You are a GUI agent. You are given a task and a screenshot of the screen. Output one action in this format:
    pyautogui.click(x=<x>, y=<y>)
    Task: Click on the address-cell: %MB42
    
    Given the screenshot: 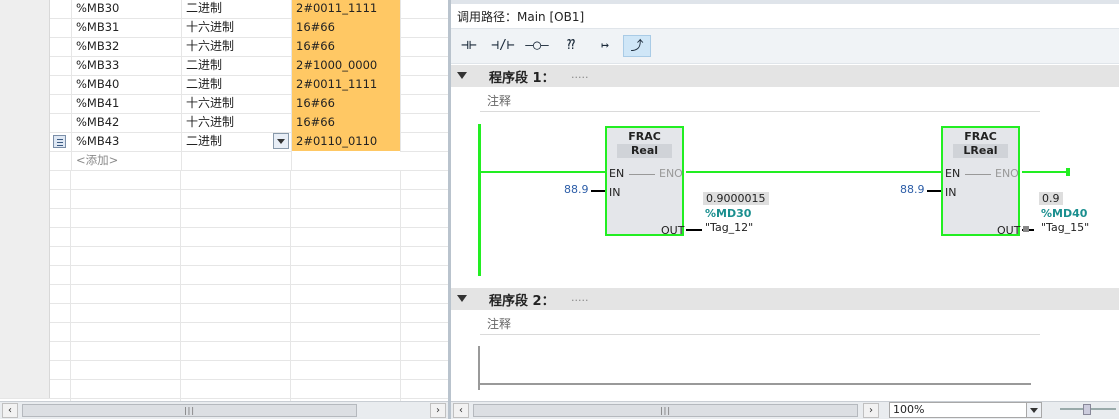 What is the action you would take?
    pyautogui.click(x=125, y=122)
    